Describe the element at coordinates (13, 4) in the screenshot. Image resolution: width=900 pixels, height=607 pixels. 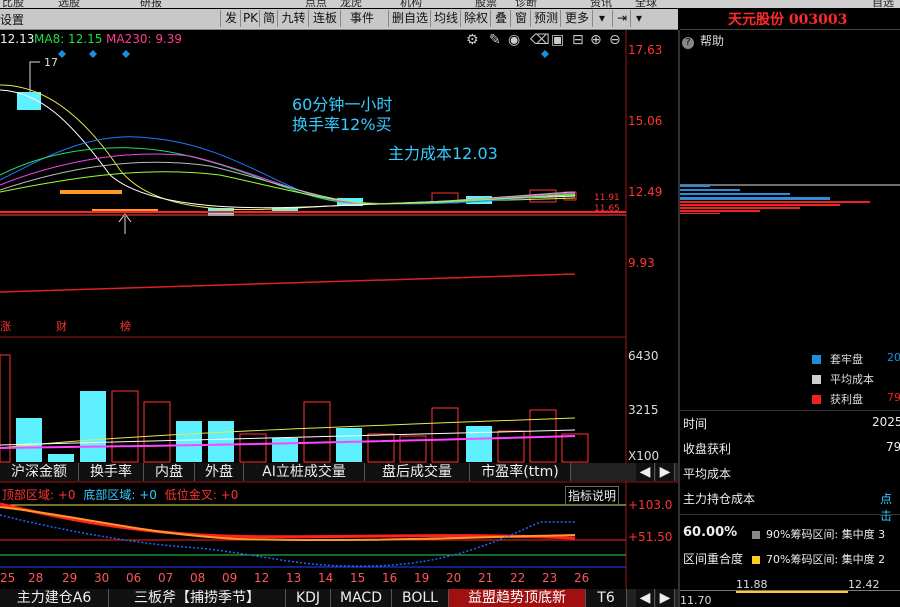
I see `top-strip-item: 比股` at that location.